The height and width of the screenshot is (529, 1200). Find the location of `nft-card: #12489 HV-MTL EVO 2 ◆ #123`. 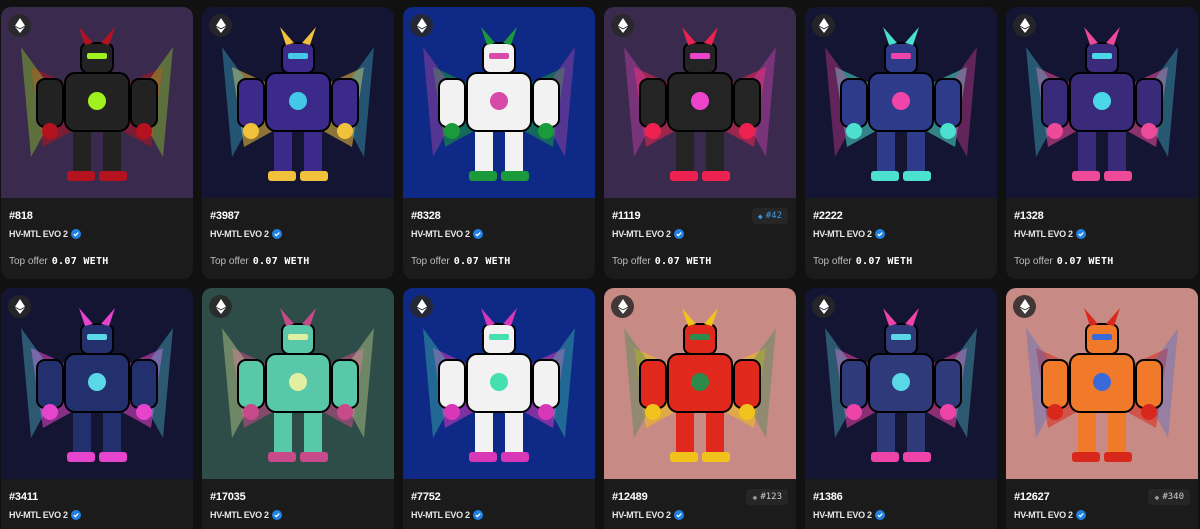

nft-card: #12489 HV-MTL EVO 2 ◆ #123 is located at coordinates (700, 408).